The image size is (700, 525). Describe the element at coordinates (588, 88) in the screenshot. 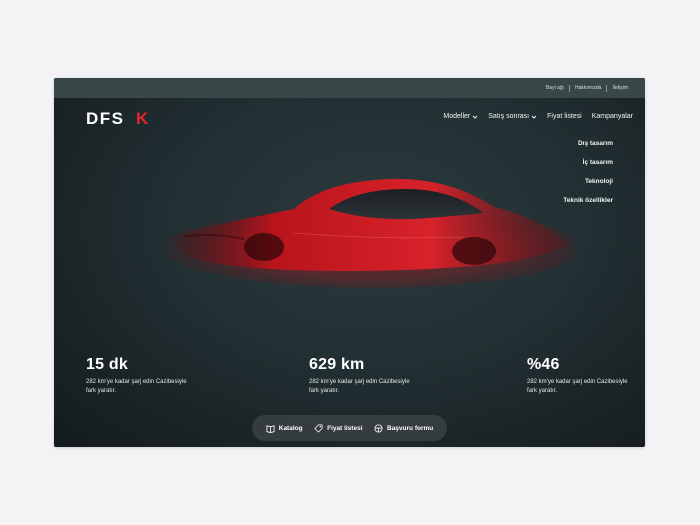

I see `topbar-link-about: Hakkımızda` at that location.